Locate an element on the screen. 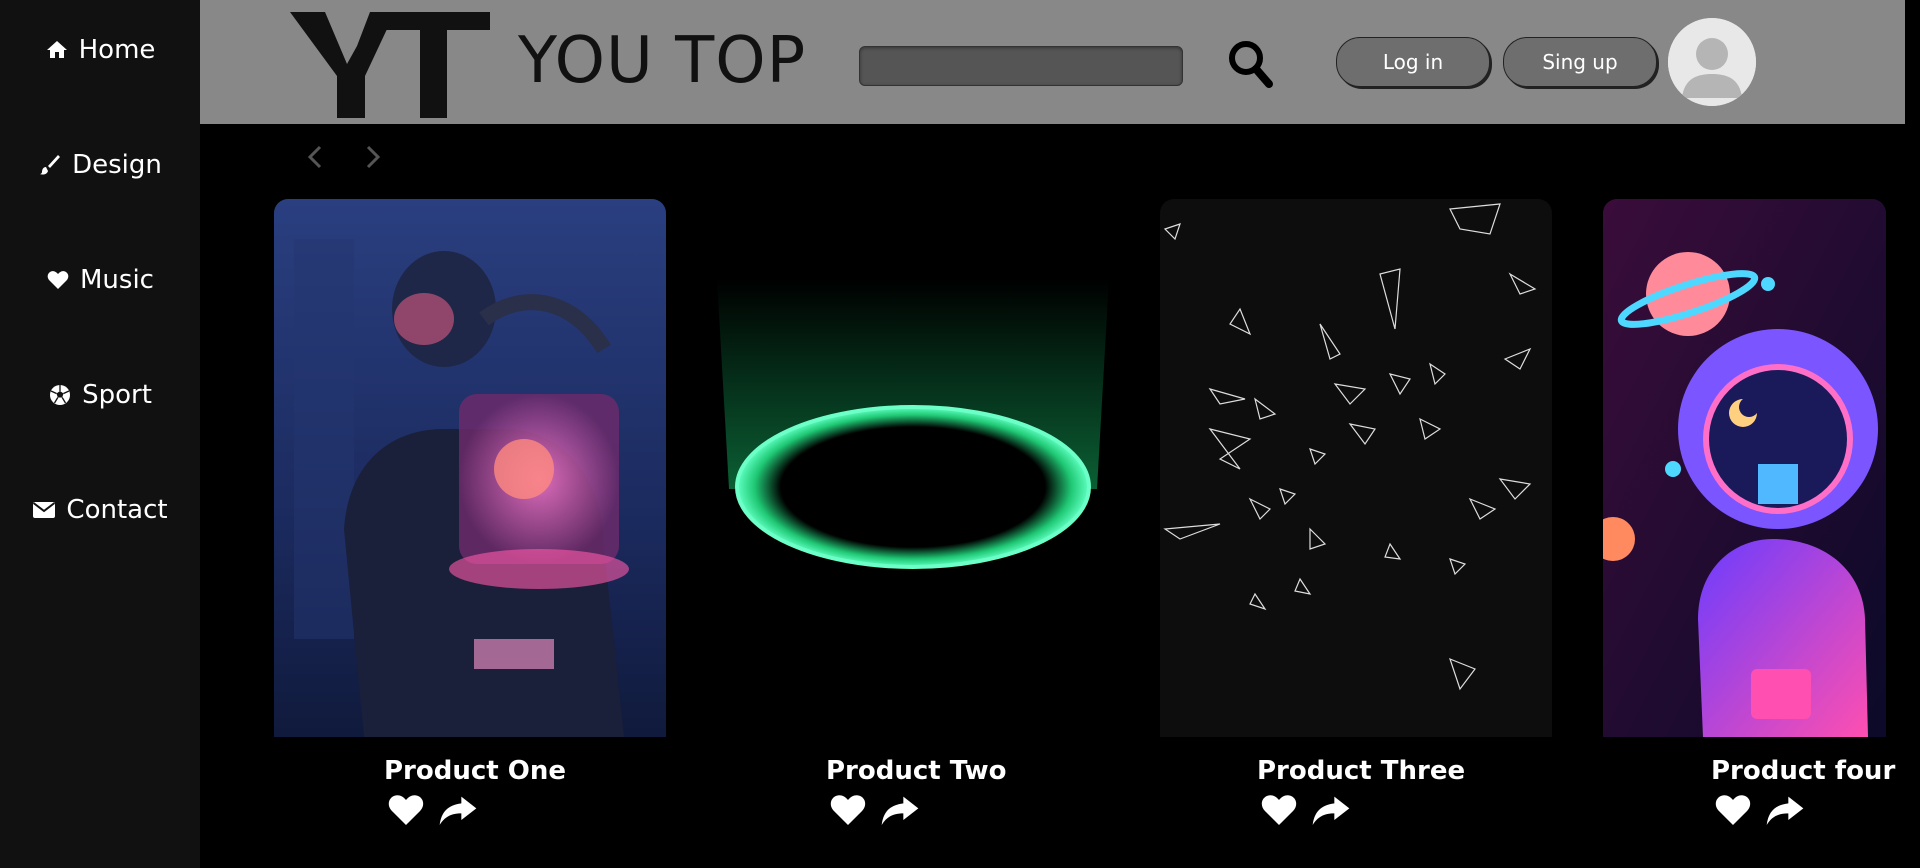 The width and height of the screenshot is (1920, 868). carousel-prev-button is located at coordinates (316, 157).